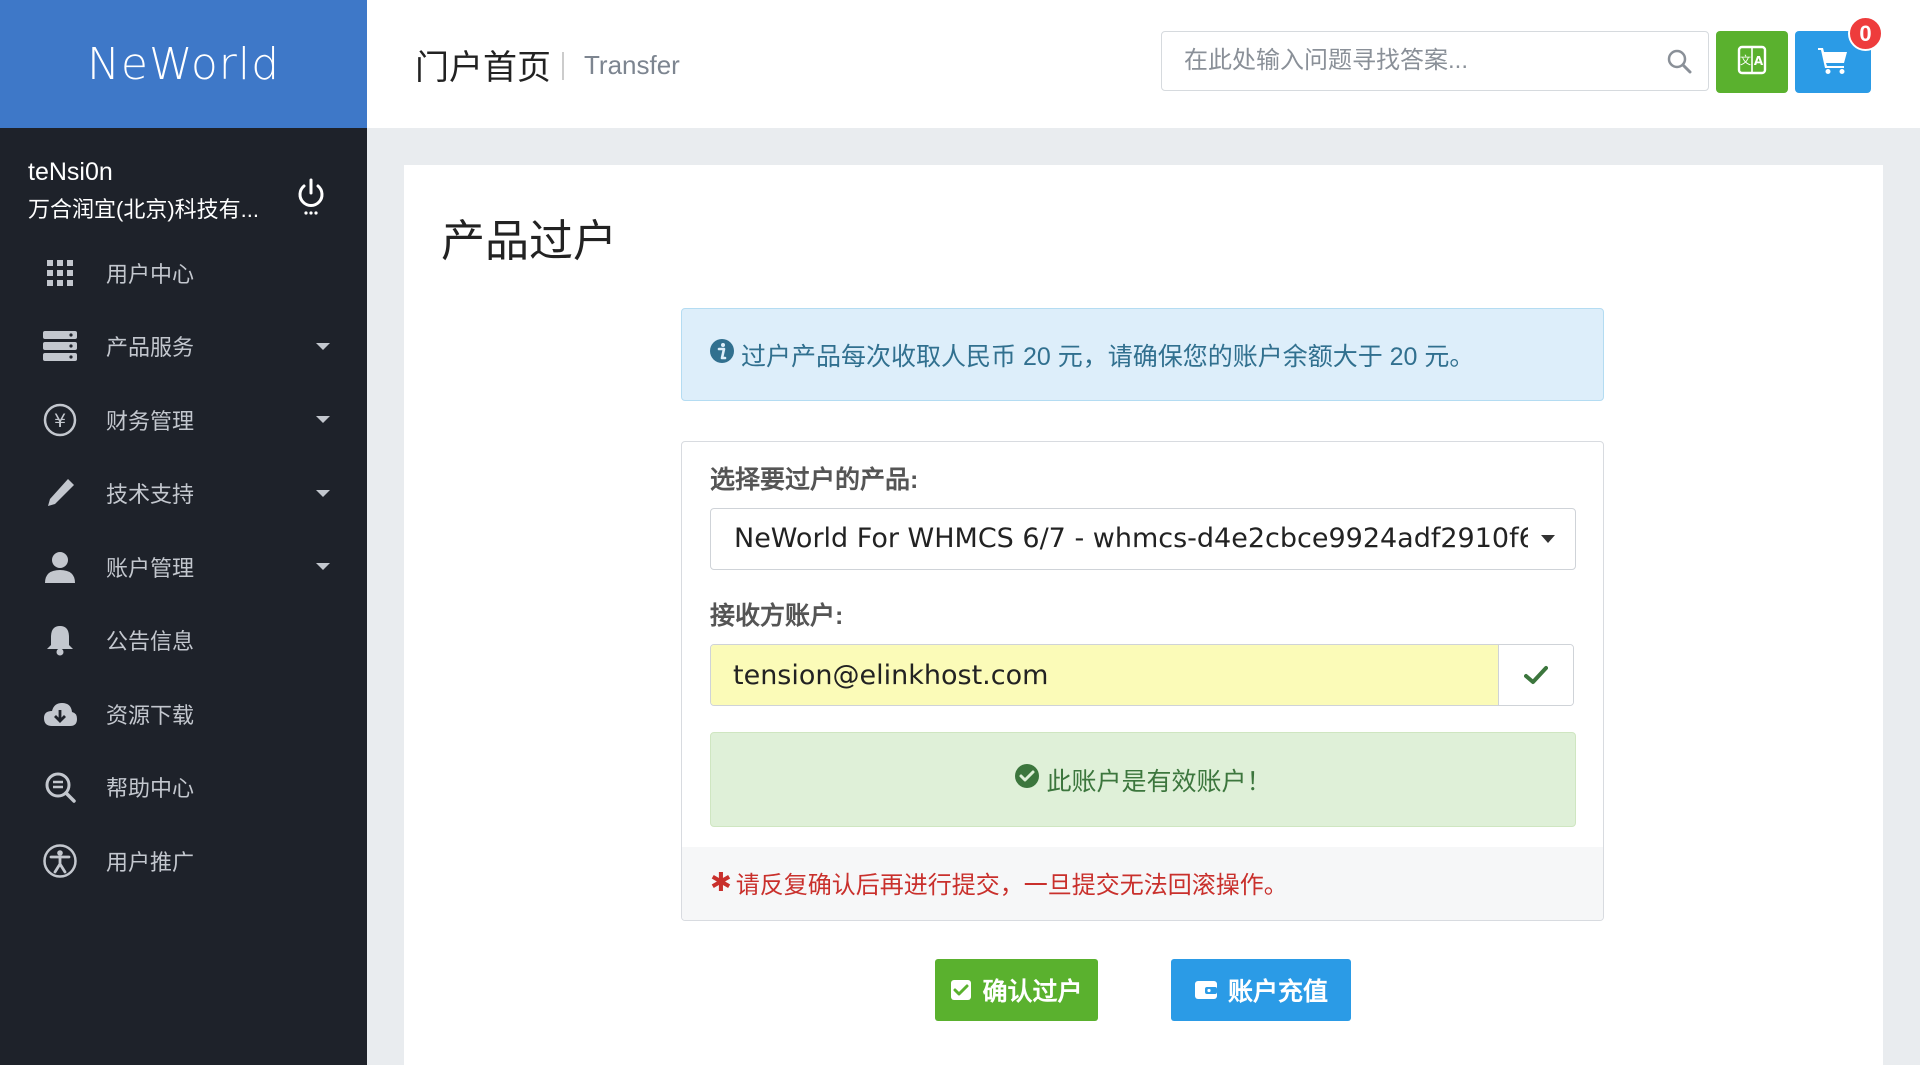  I want to click on brand-name: NeWorld, so click(183, 64).